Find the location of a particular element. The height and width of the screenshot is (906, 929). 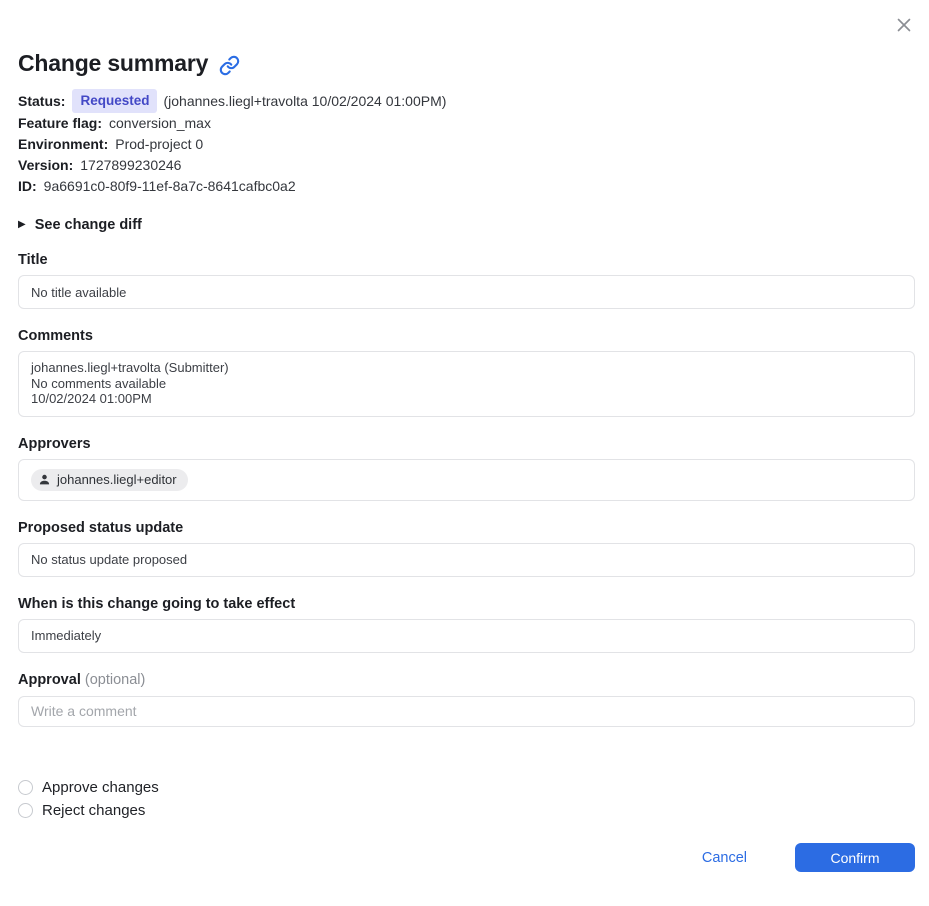

feature-flag-label: Feature flag: is located at coordinates (60, 123).